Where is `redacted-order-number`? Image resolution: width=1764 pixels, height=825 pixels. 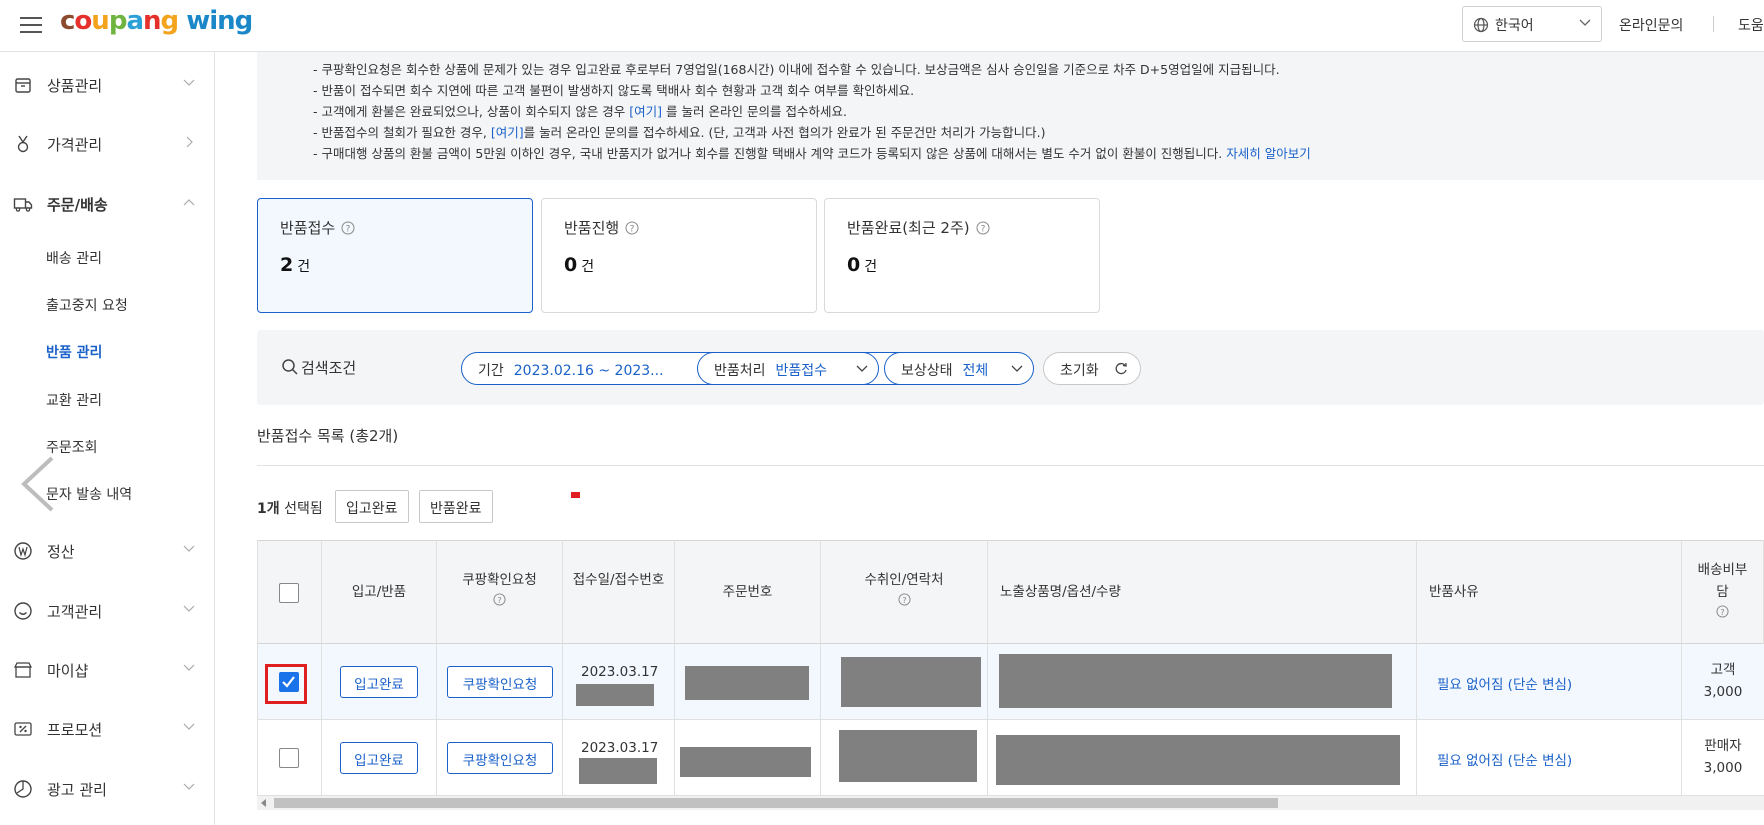 redacted-order-number is located at coordinates (745, 762).